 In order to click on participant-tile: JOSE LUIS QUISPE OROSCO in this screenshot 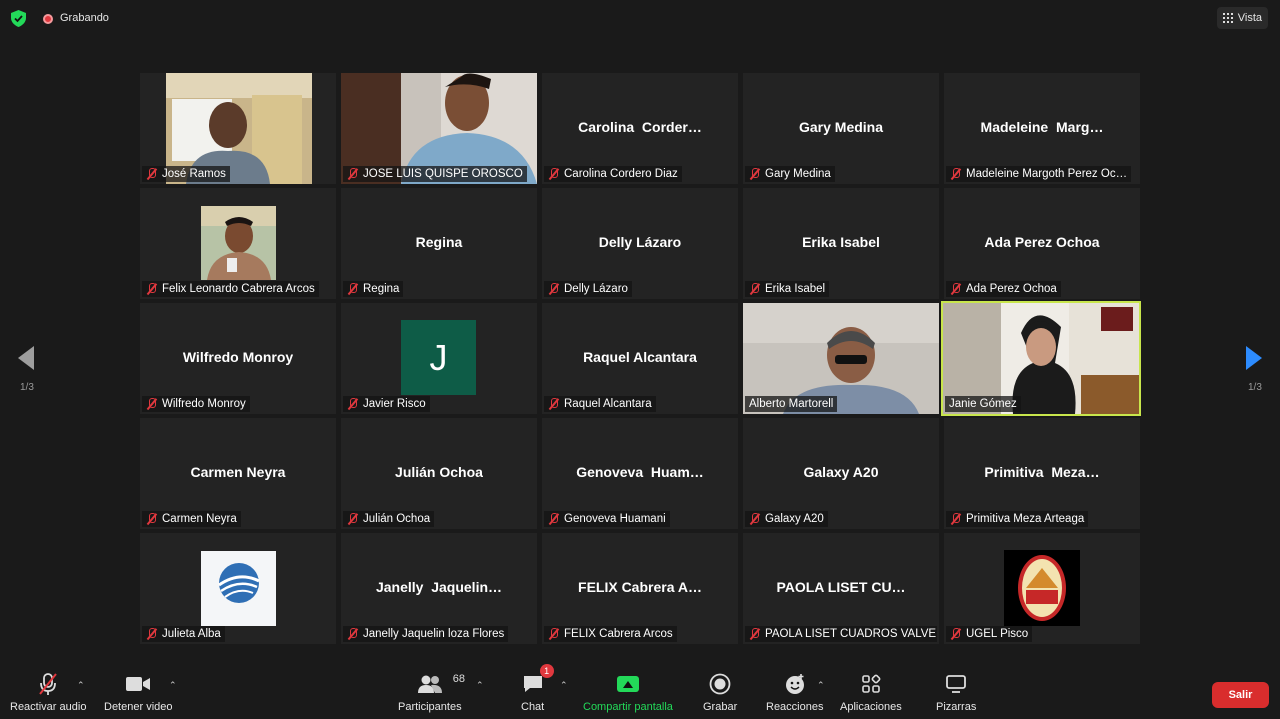, I will do `click(439, 128)`.